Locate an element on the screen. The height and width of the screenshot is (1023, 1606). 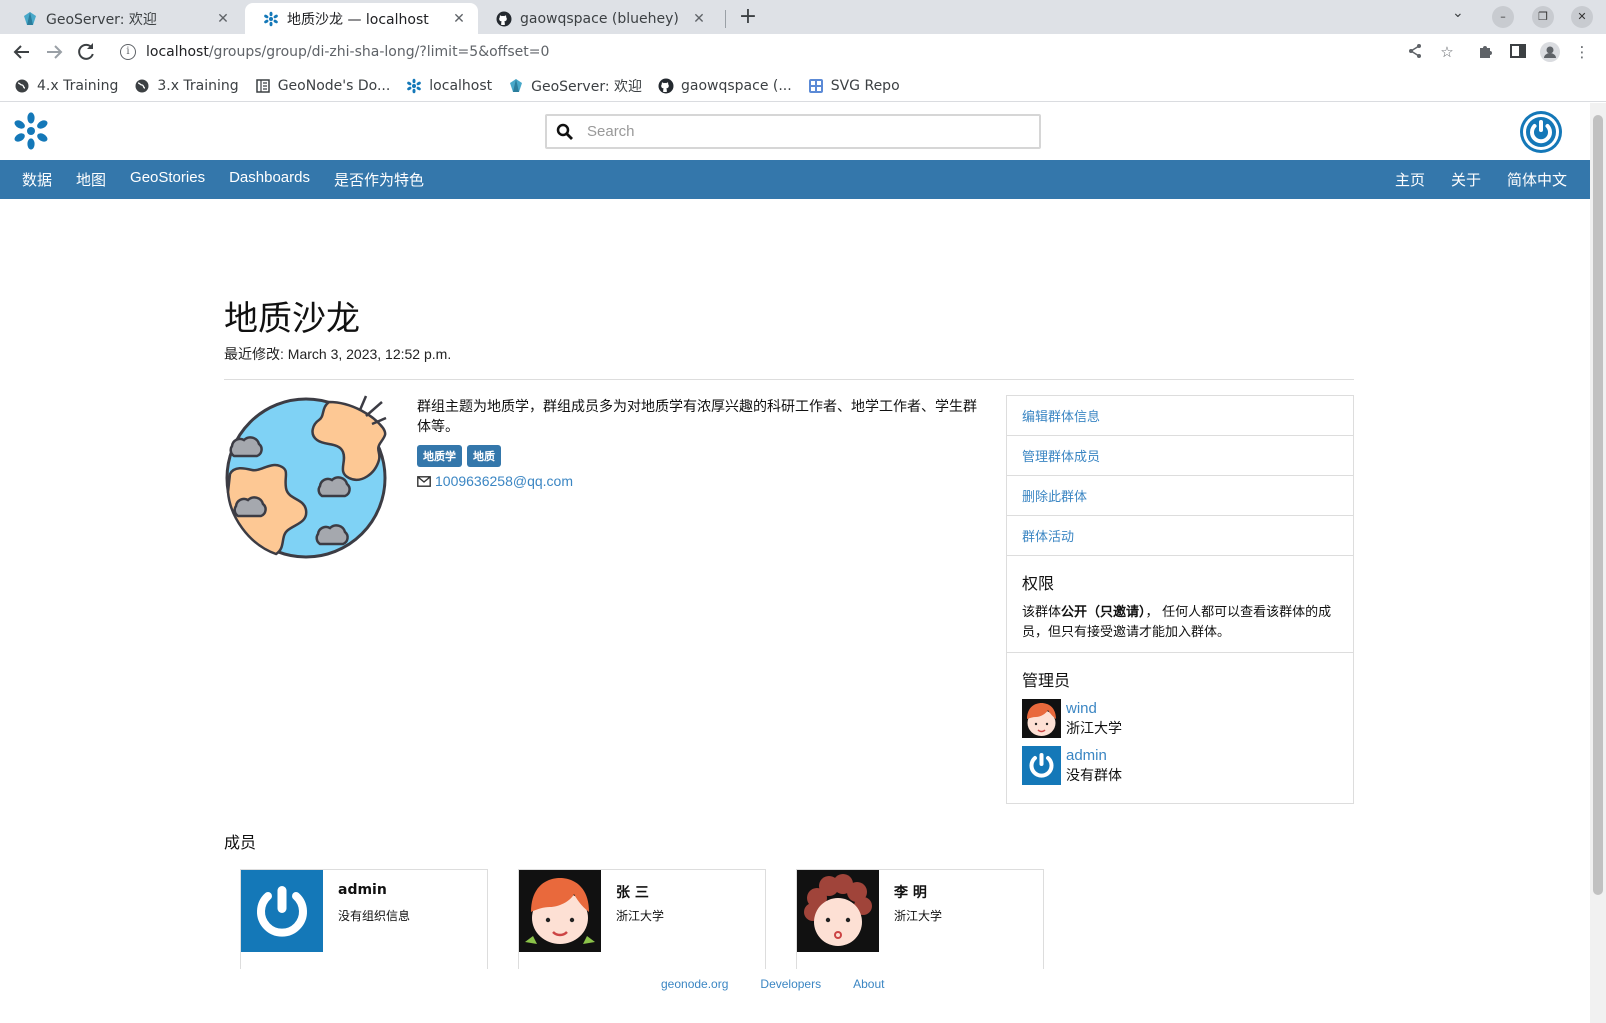
scrollbar-thumb is located at coordinates (1598, 505).